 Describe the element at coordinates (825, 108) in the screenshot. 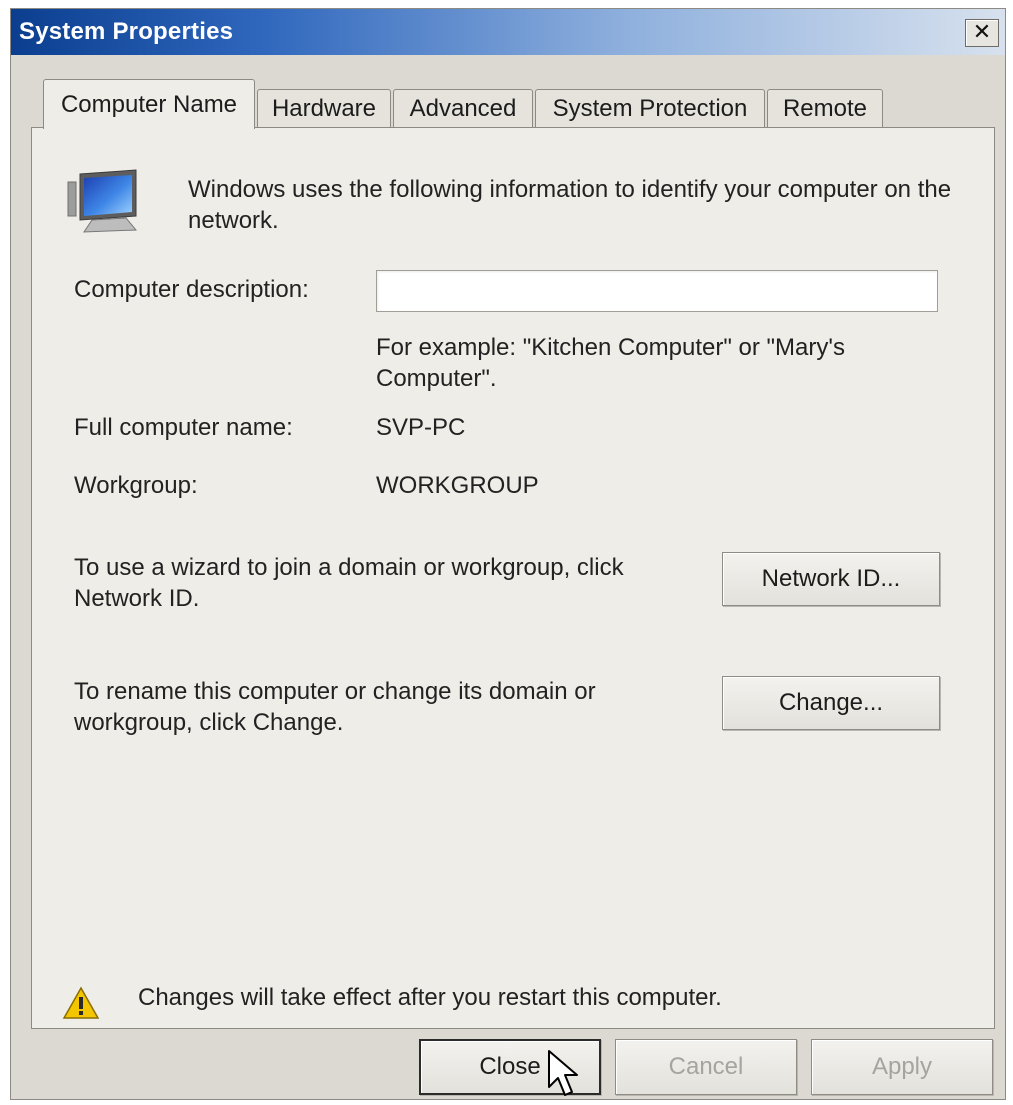

I see `tab-remote: Remote` at that location.